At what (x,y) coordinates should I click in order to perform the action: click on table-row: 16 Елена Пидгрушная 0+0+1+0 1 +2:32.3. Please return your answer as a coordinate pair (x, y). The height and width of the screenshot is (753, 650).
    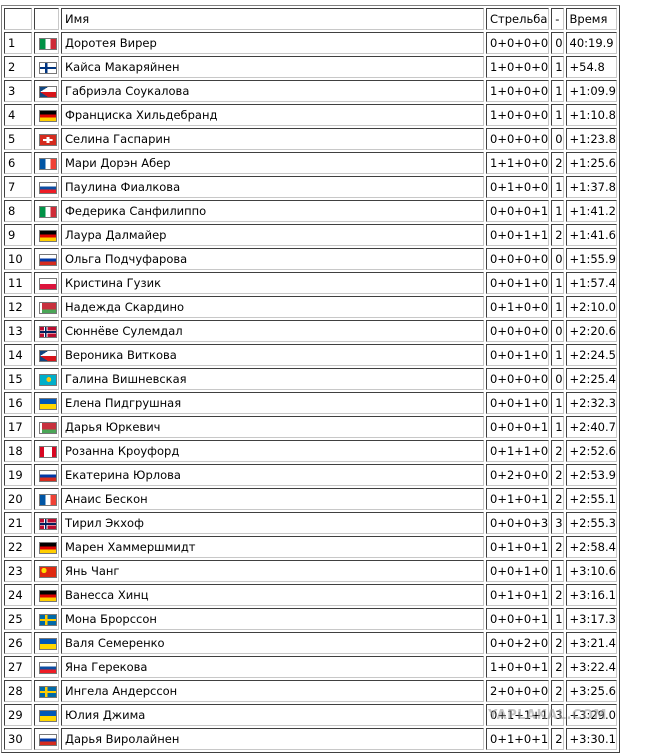
    Looking at the image, I should click on (310, 403).